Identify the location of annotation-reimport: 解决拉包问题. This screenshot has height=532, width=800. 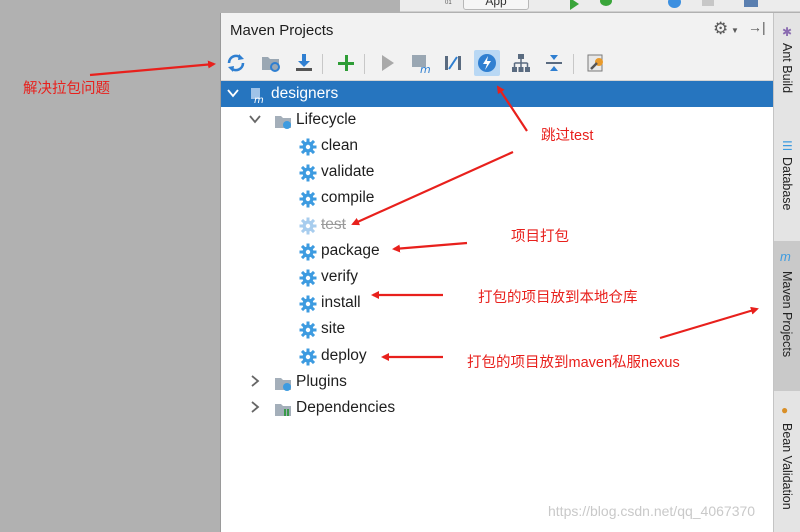
(66, 89).